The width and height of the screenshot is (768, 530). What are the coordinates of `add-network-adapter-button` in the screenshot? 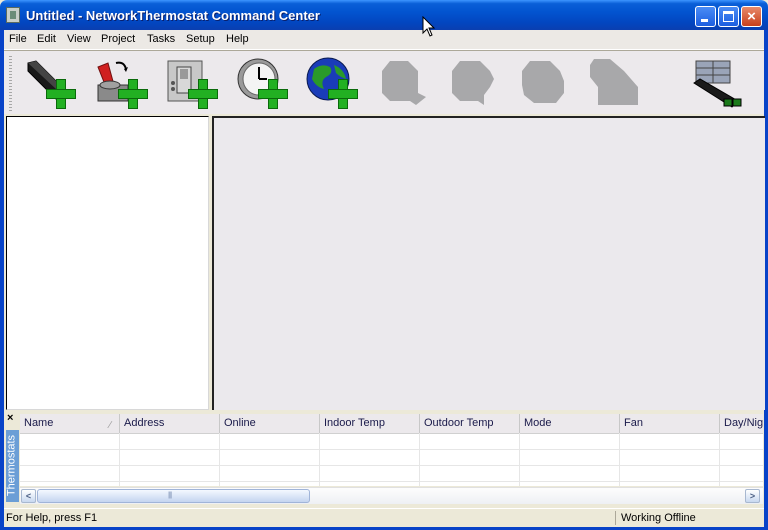 It's located at (51, 83).